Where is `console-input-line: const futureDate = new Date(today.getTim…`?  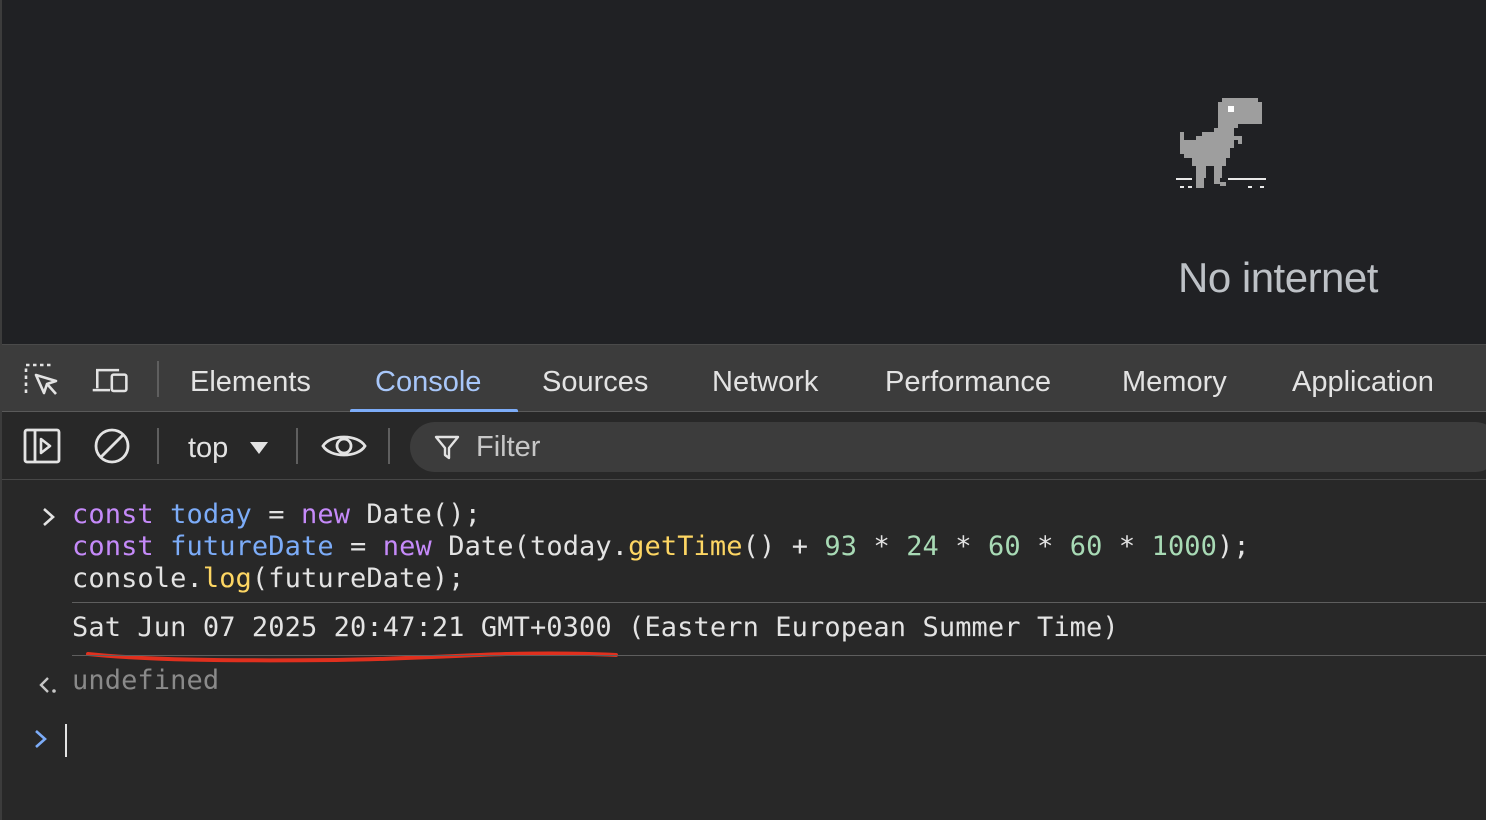 console-input-line: const futureDate = new Date(today.getTim… is located at coordinates (661, 546).